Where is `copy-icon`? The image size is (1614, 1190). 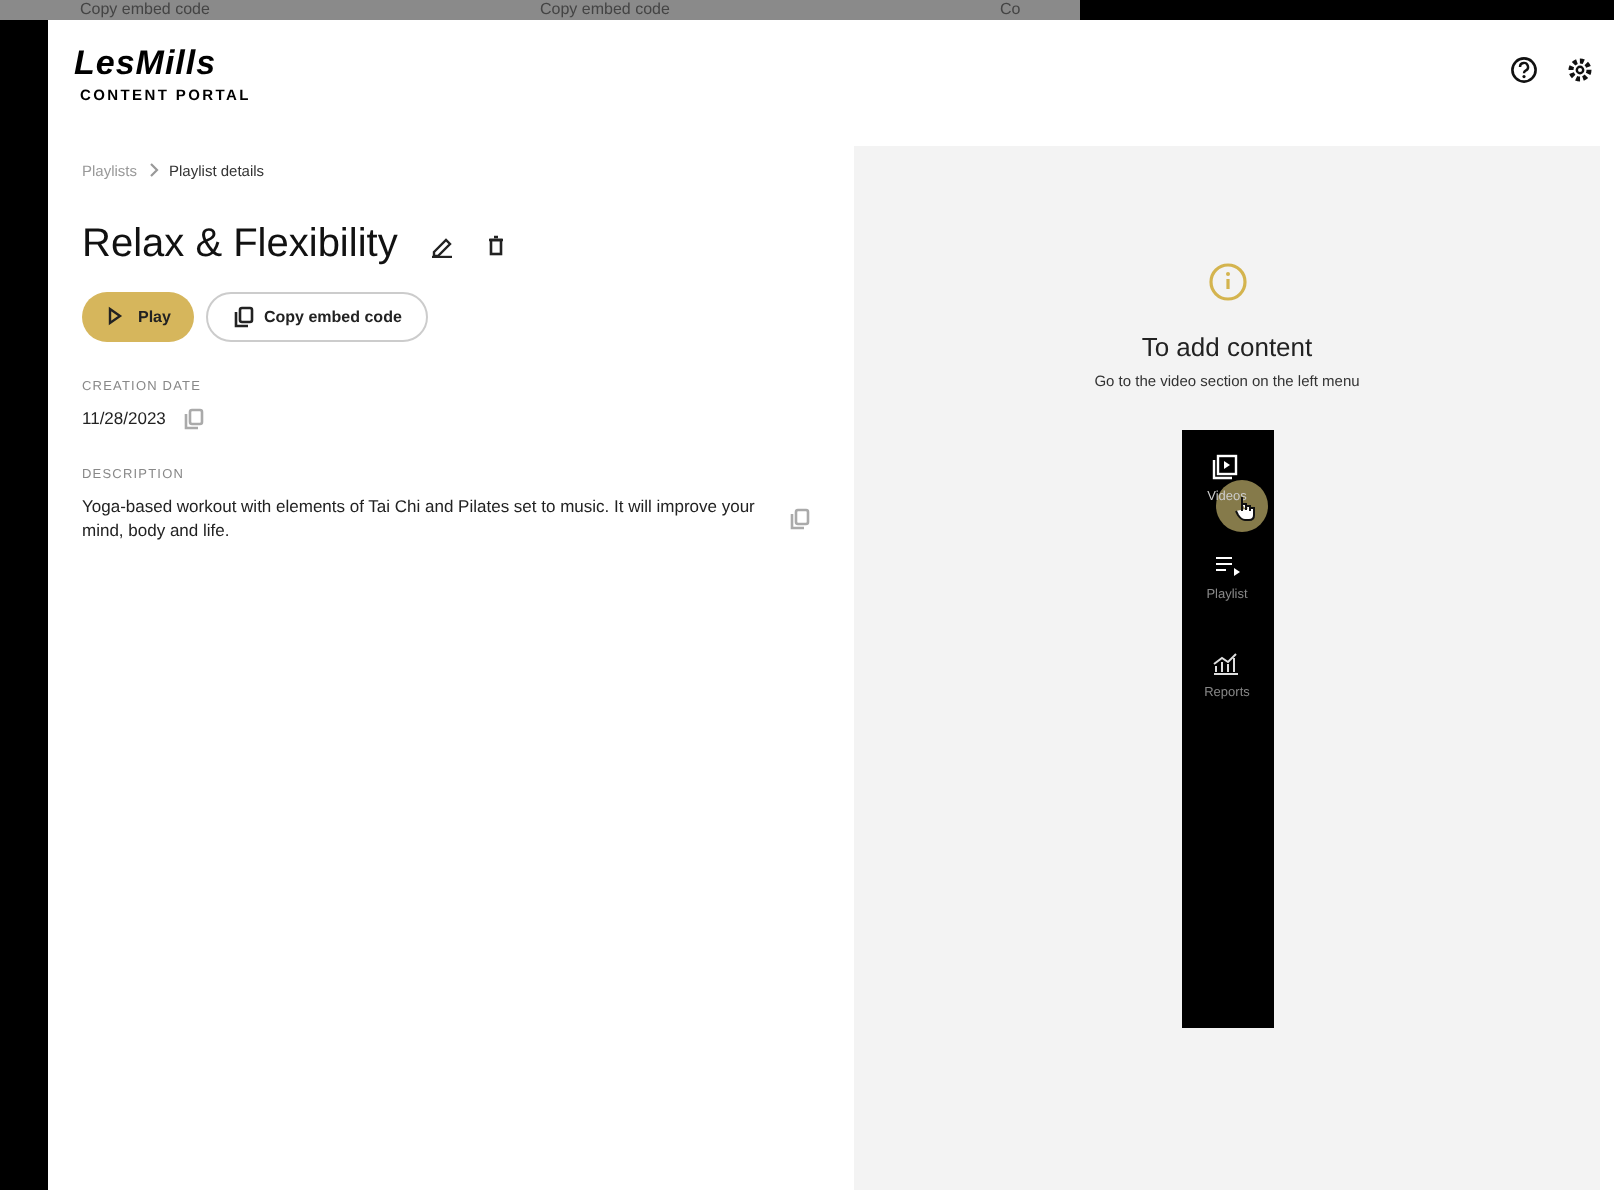
copy-icon is located at coordinates (243, 317).